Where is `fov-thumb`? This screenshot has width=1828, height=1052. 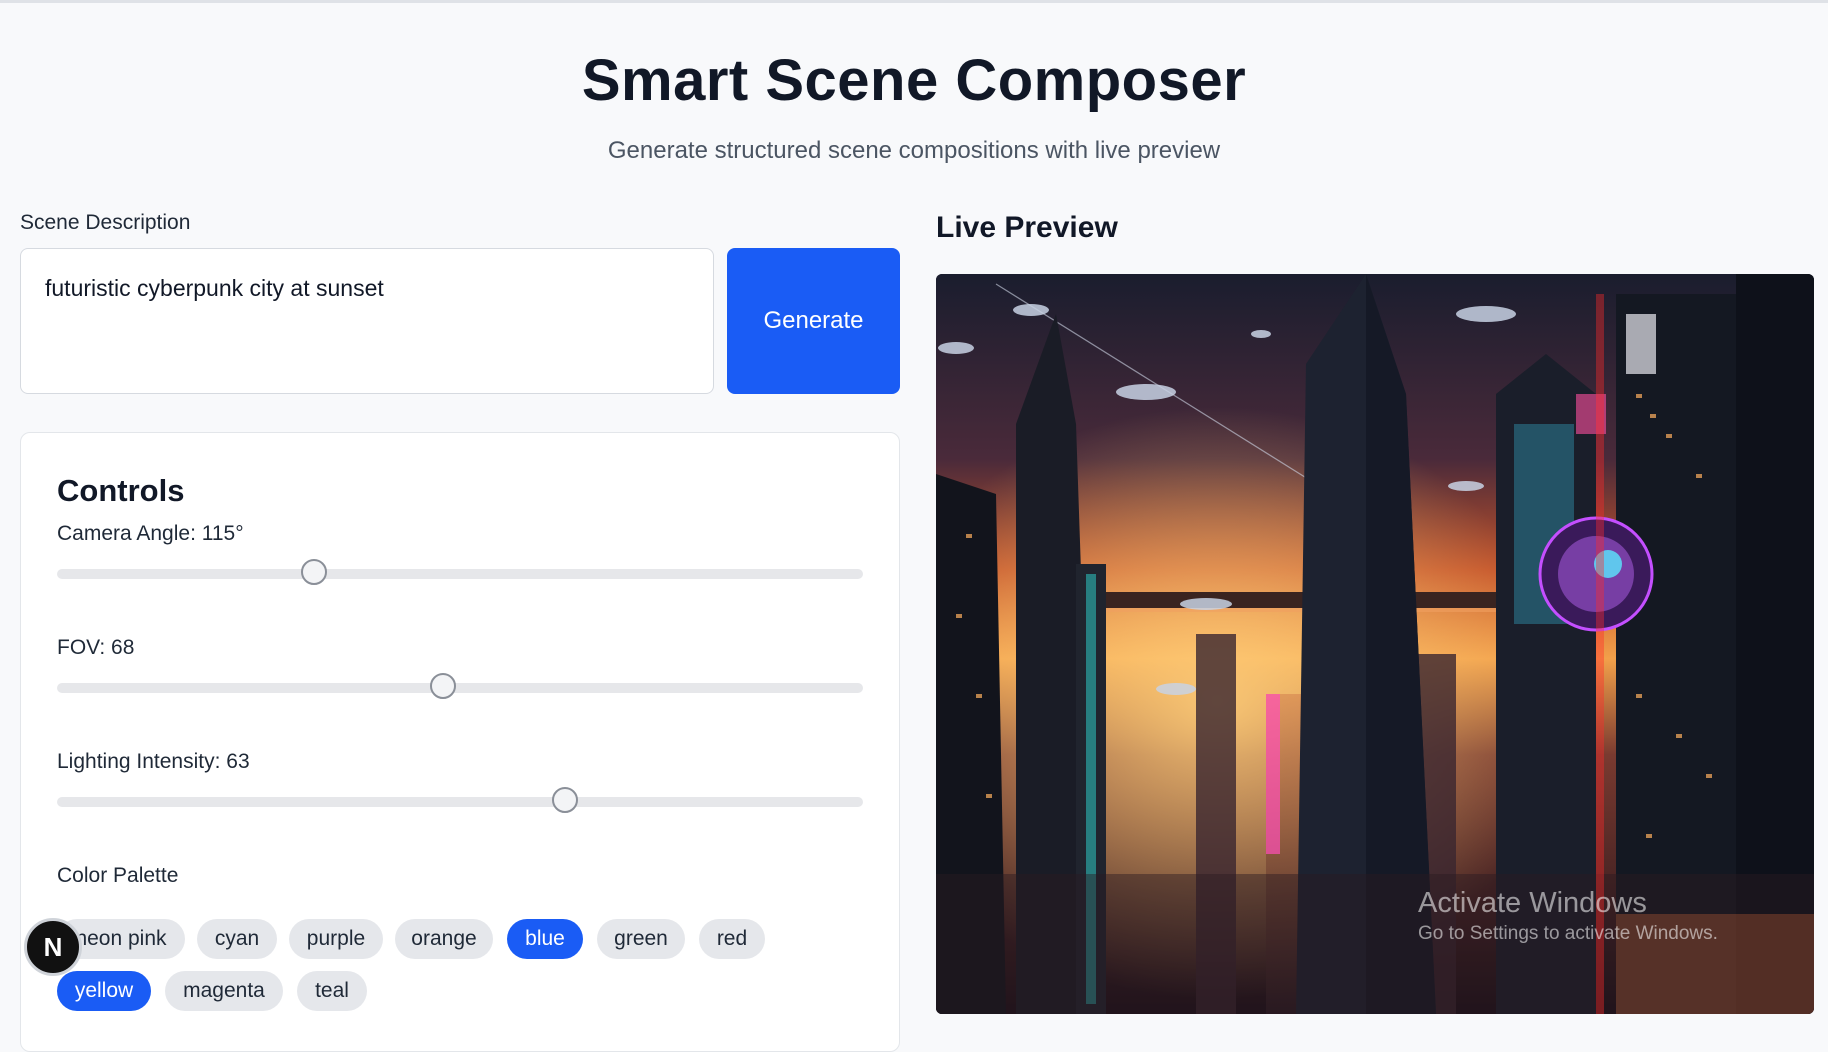 fov-thumb is located at coordinates (442, 686).